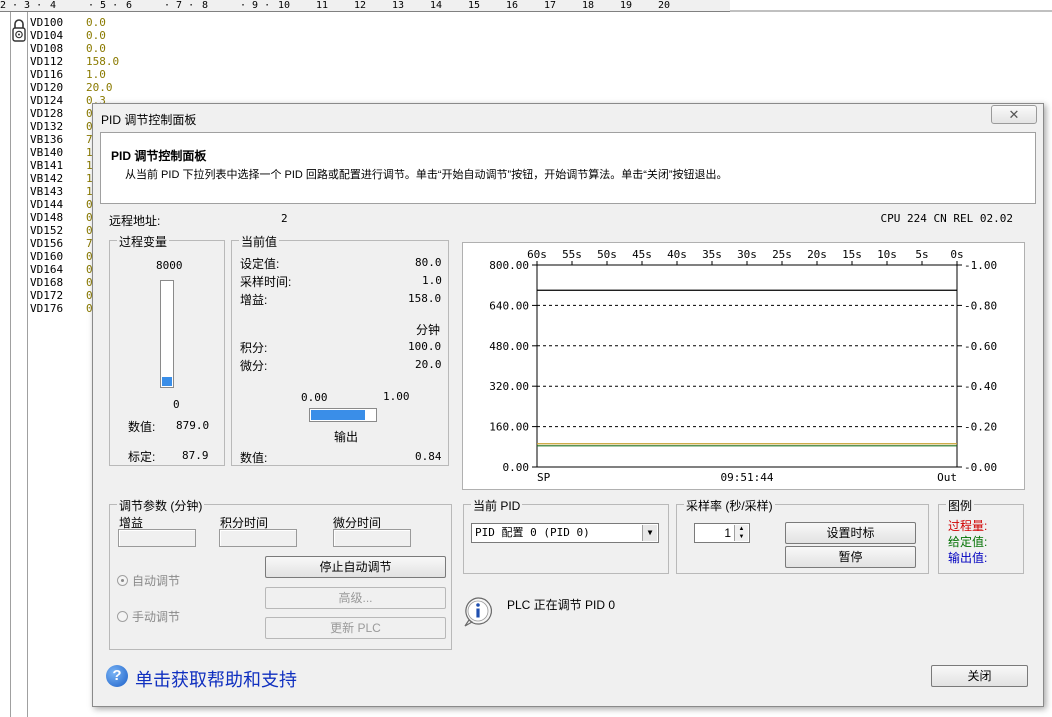 This screenshot has width=1052, height=717. I want to click on variable-address: VD160, so click(47, 256).